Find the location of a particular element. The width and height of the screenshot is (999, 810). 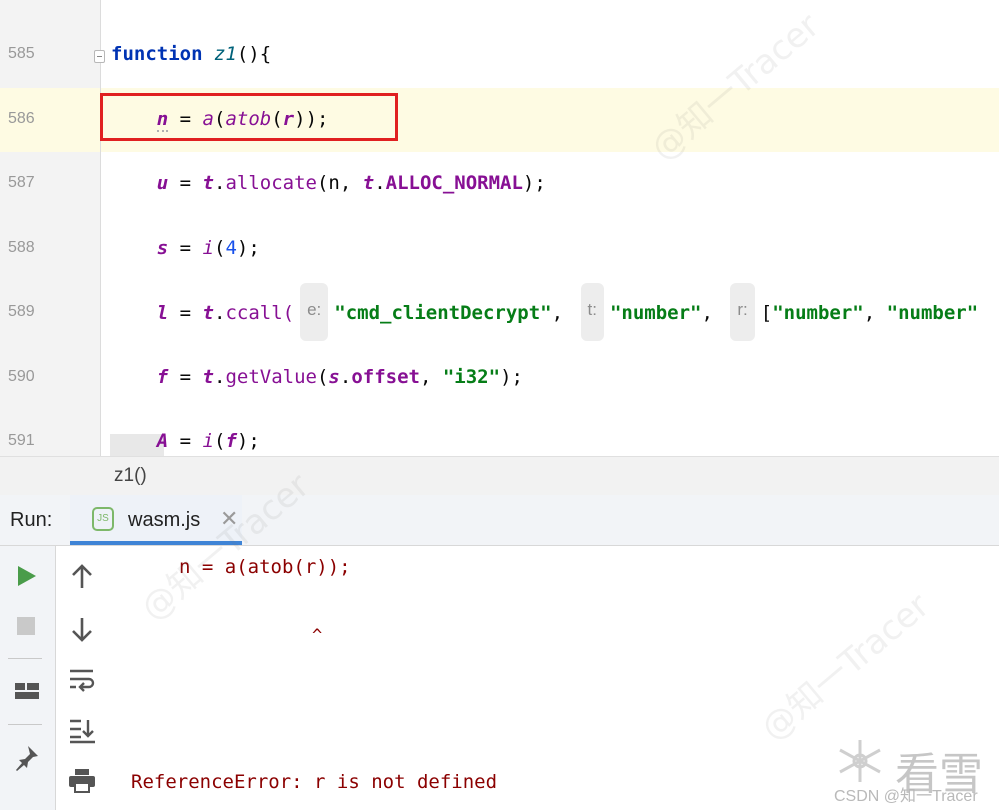

play-icon is located at coordinates (27, 576).